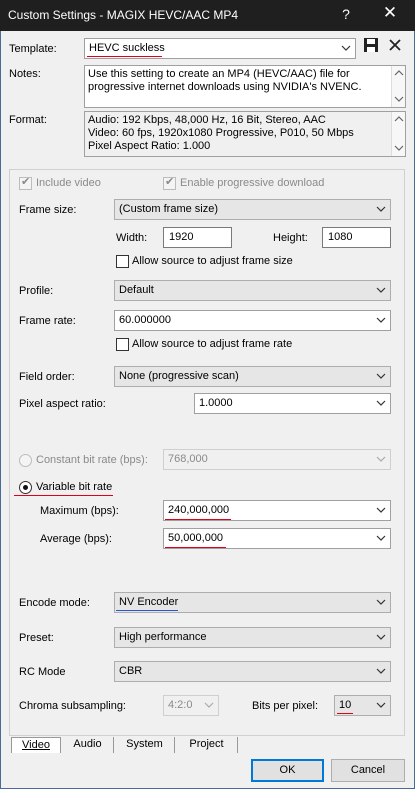  What do you see at coordinates (398, 86) in the screenshot?
I see `notes-scrollbar` at bounding box center [398, 86].